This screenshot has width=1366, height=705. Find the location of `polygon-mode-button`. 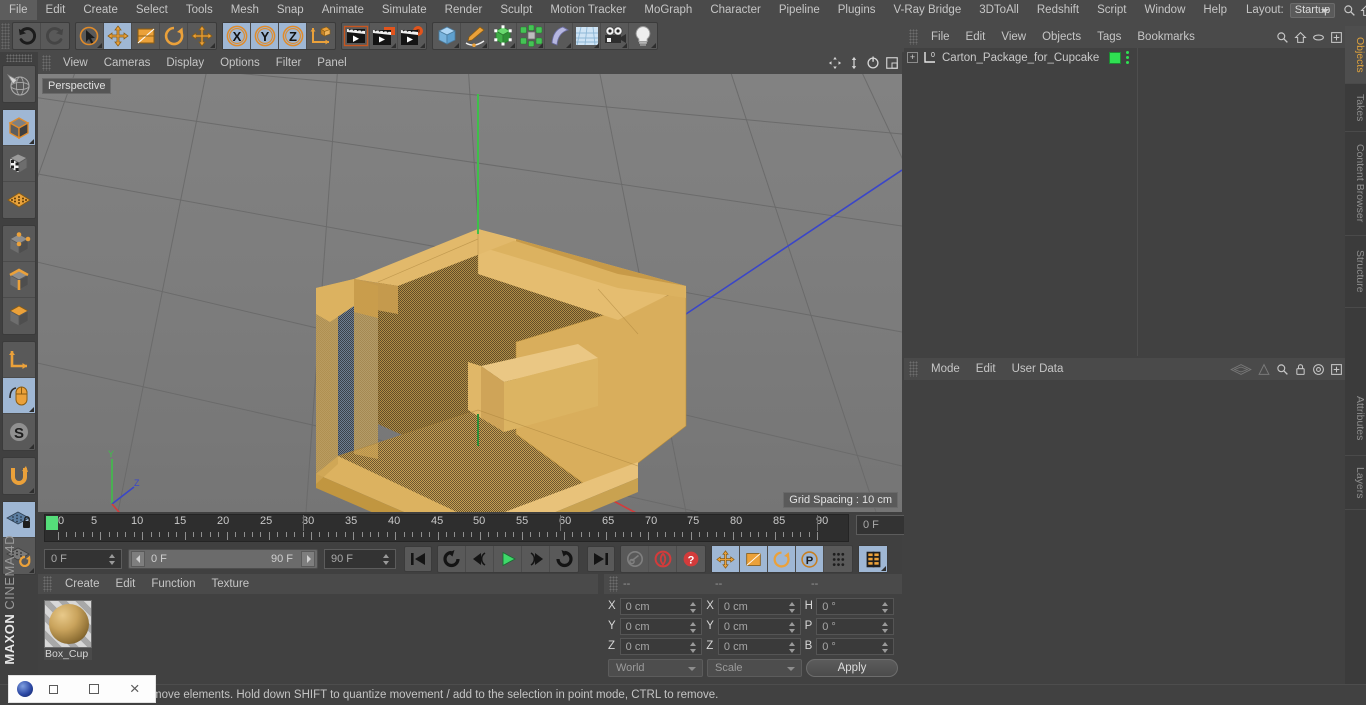

polygon-mode-button is located at coordinates (19, 316).